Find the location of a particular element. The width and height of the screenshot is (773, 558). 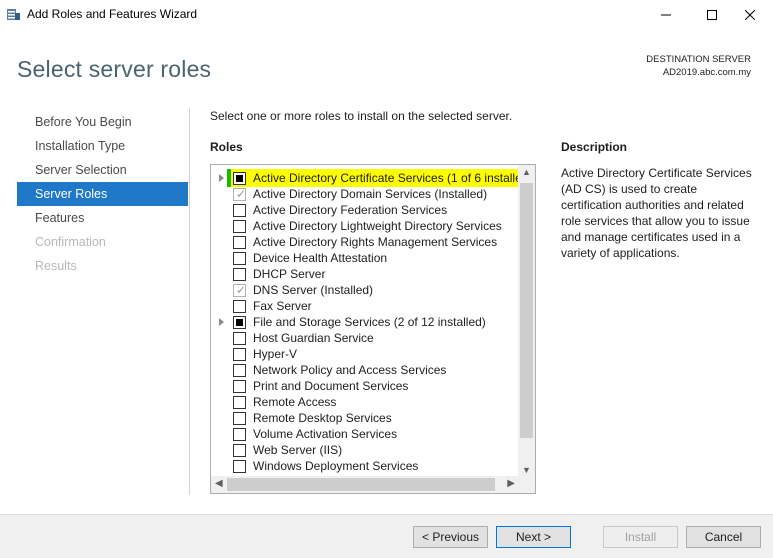

next-button: Next > is located at coordinates (533, 537).